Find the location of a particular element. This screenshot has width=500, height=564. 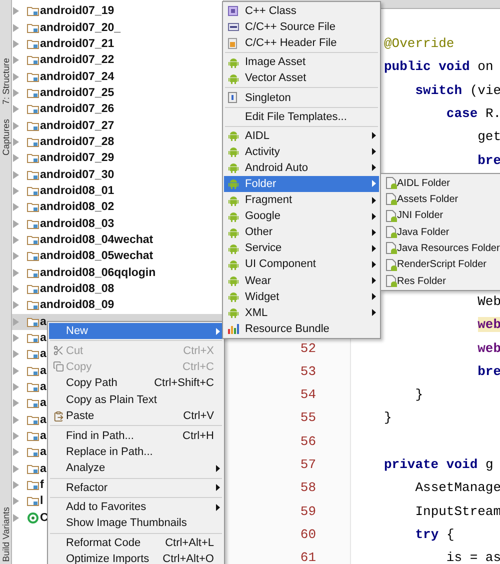

line-number: 61 is located at coordinates (308, 557).